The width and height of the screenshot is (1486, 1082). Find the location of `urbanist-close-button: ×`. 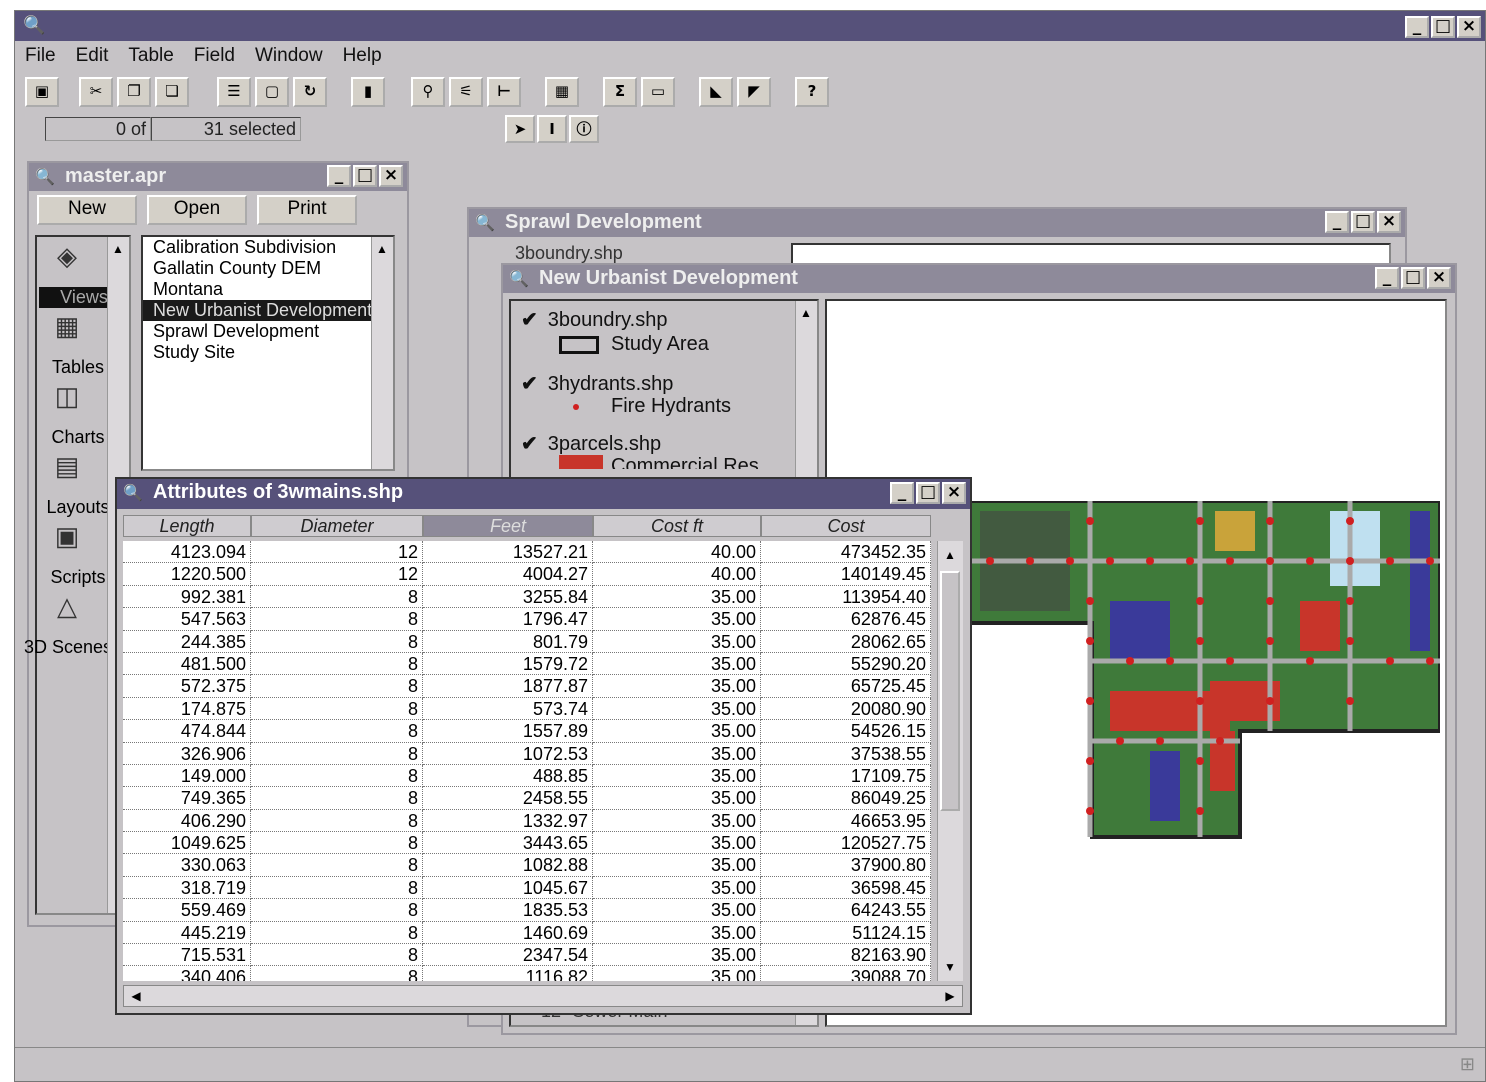

urbanist-close-button: × is located at coordinates (1439, 278).